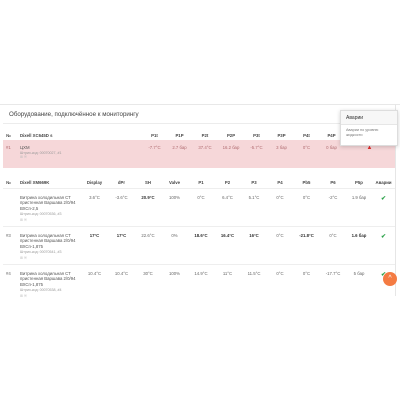 Image resolution: width=400 pixels, height=400 pixels. Describe the element at coordinates (121, 206) in the screenshot. I see `value-cell: -3.6°C` at that location.